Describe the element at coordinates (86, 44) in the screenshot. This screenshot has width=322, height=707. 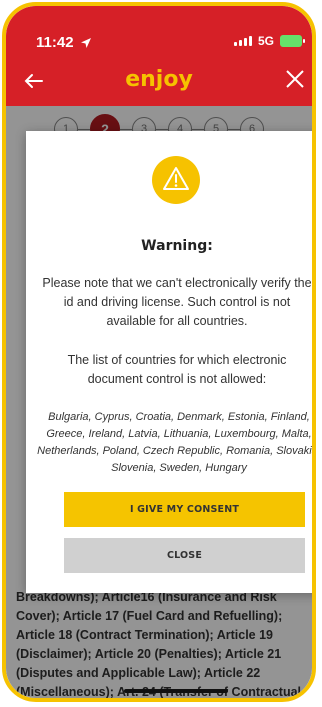
I see `location-arrow-icon` at that location.